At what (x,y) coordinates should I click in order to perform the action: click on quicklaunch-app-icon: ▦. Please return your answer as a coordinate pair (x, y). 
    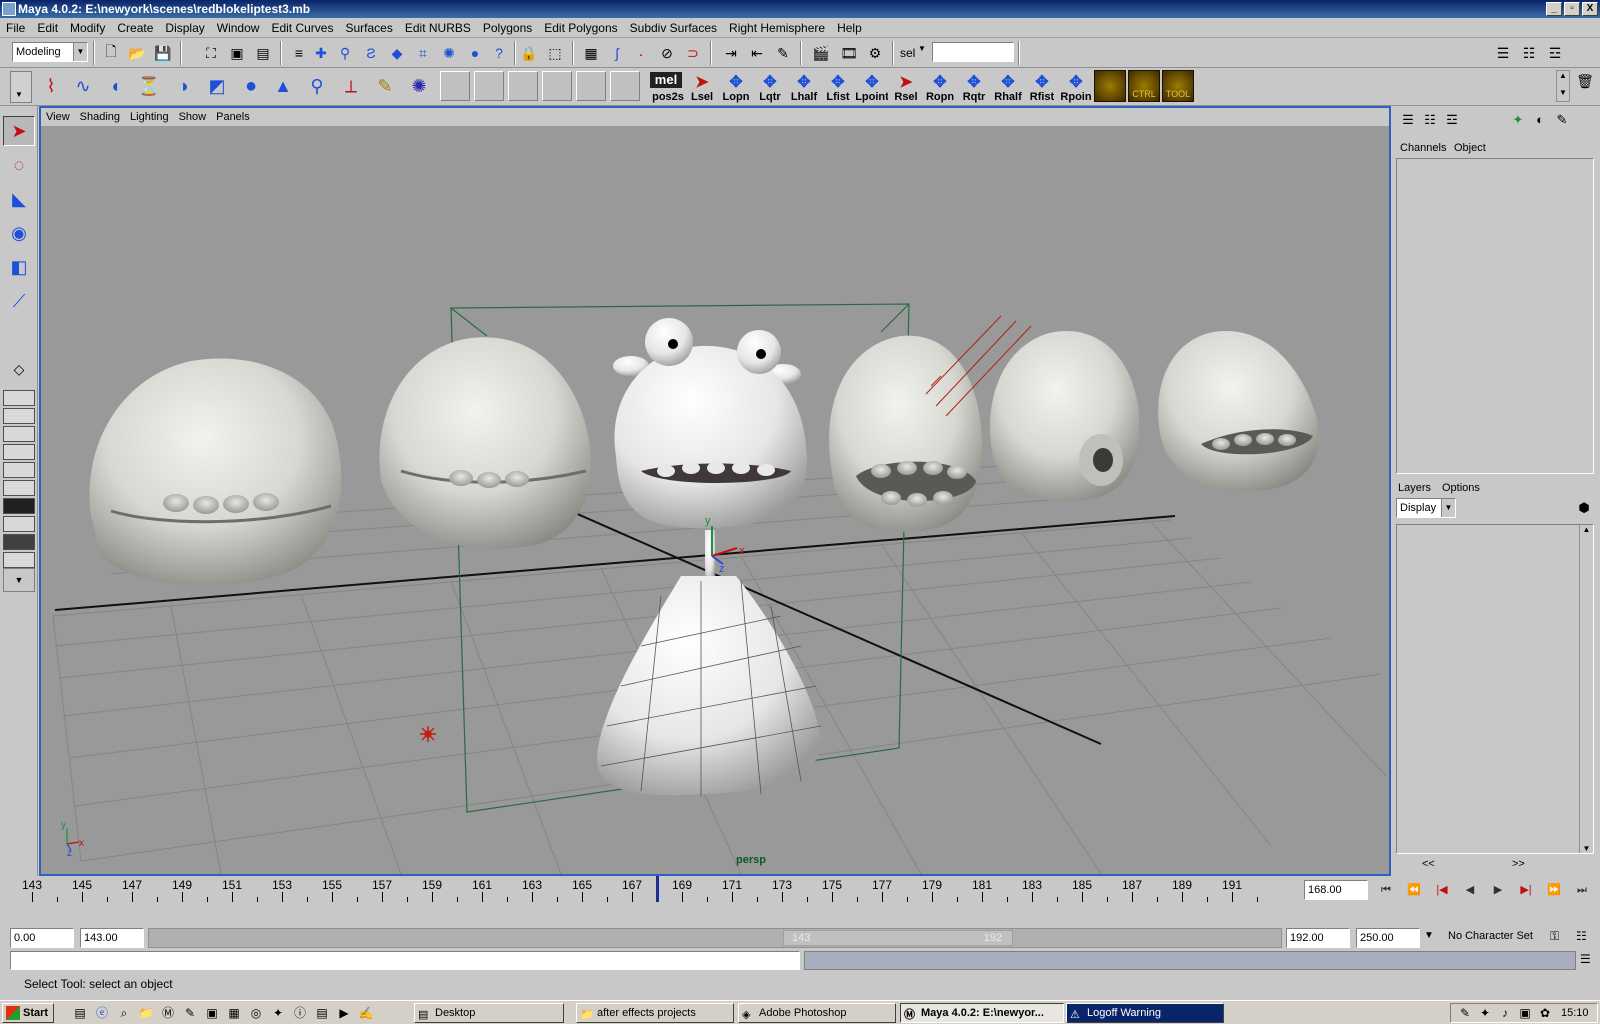
    Looking at the image, I should click on (234, 1013).